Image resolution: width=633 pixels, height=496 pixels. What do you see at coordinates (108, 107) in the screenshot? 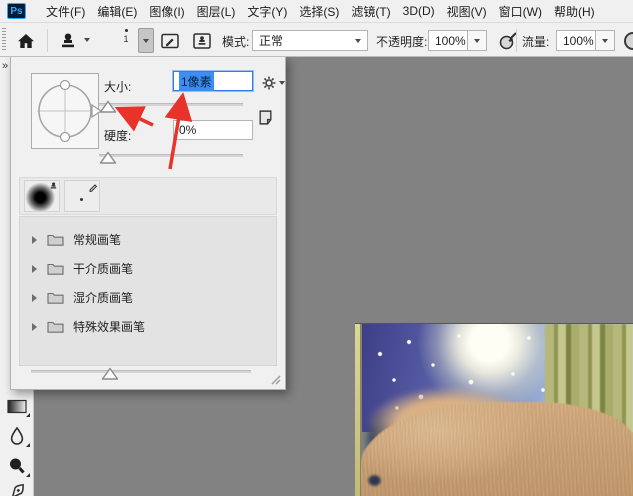
I see `size-slider-thumb` at bounding box center [108, 107].